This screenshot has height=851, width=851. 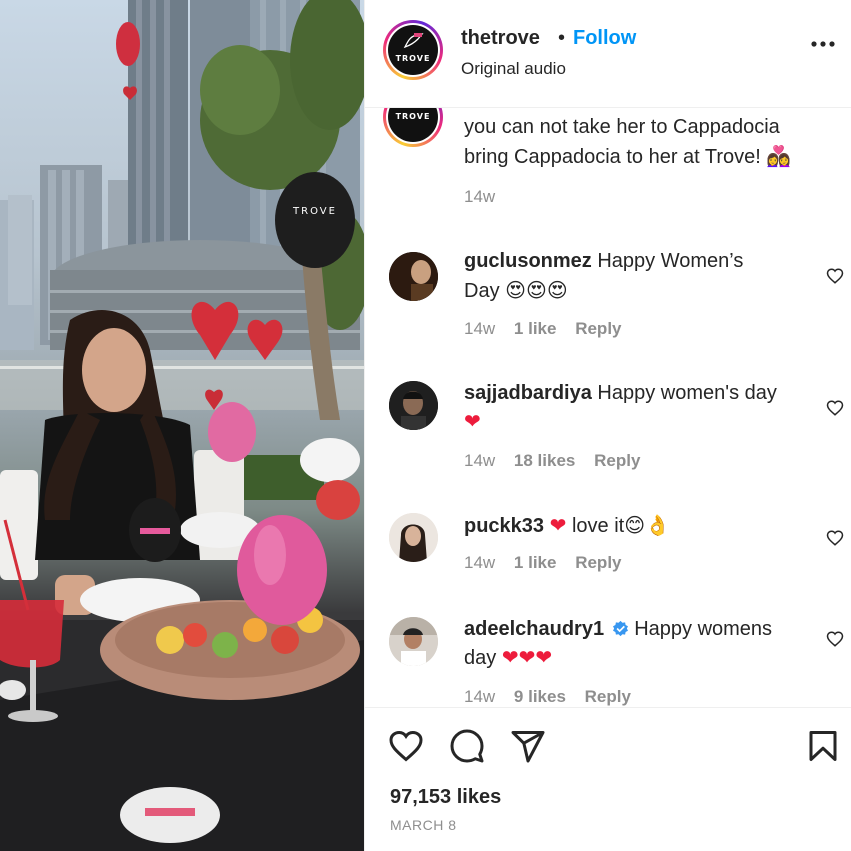 What do you see at coordinates (413, 58) in the screenshot?
I see `logo-text: TROVE` at bounding box center [413, 58].